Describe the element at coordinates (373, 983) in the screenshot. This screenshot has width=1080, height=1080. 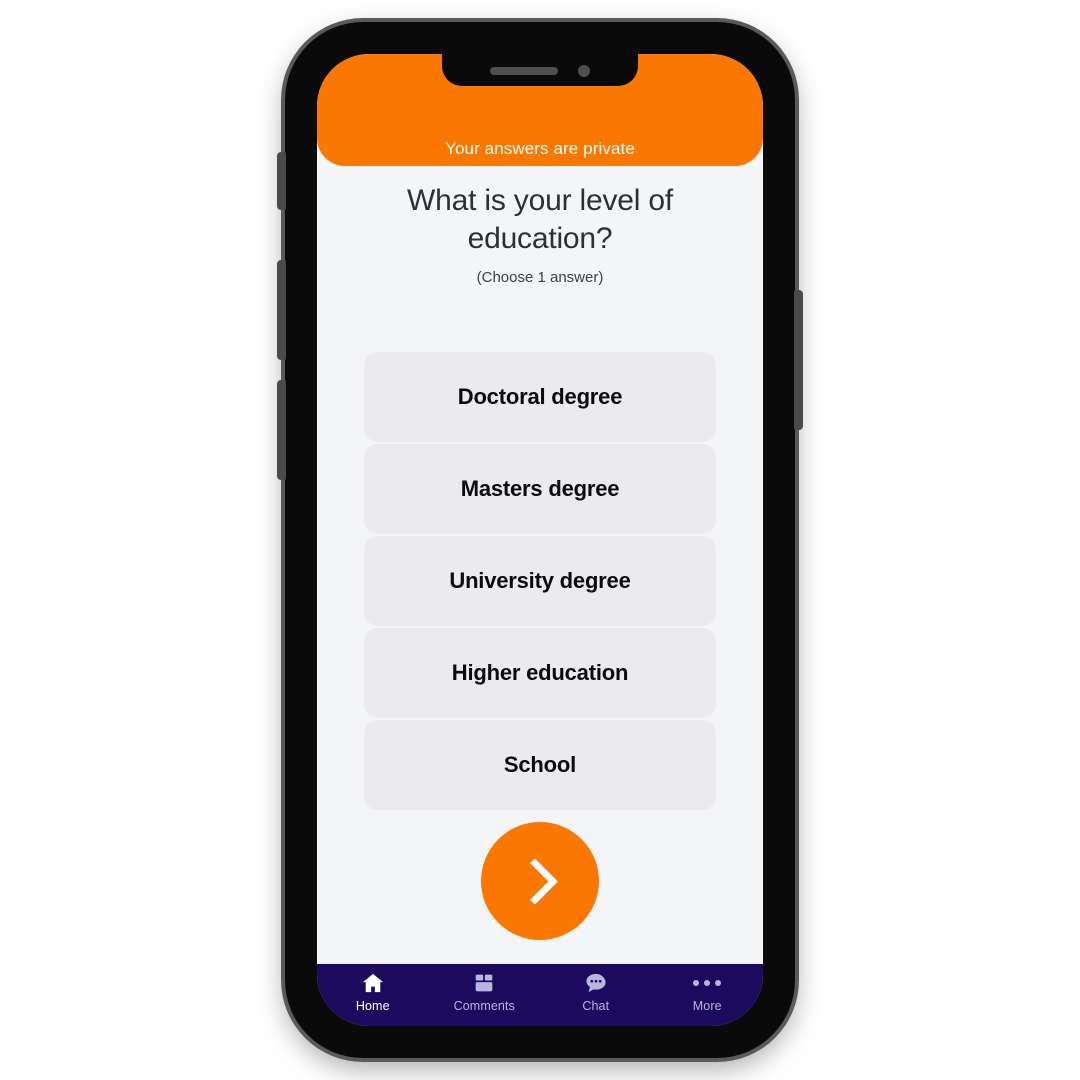
I see `home-icon` at that location.